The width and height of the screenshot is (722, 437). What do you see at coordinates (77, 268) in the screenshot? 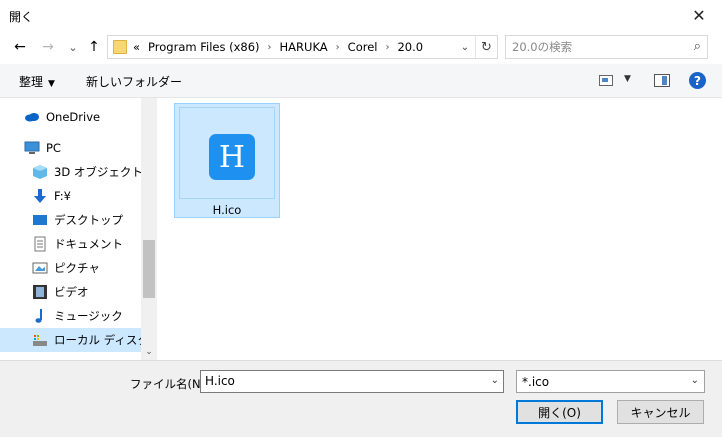
I see `sidebar-item-label: ピクチャ` at bounding box center [77, 268].